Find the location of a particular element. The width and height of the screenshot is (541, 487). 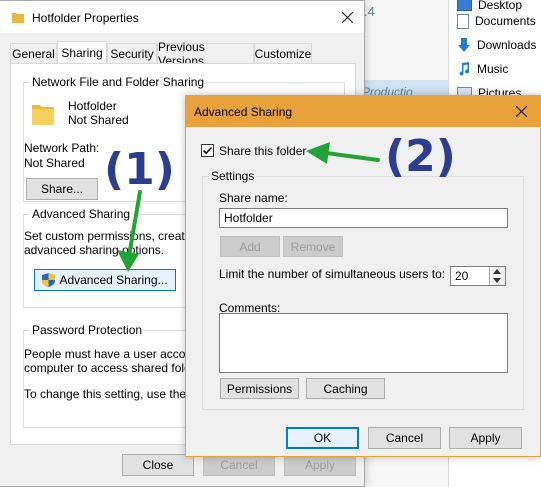

properties-title: Hotfolder Properties is located at coordinates (85, 18).